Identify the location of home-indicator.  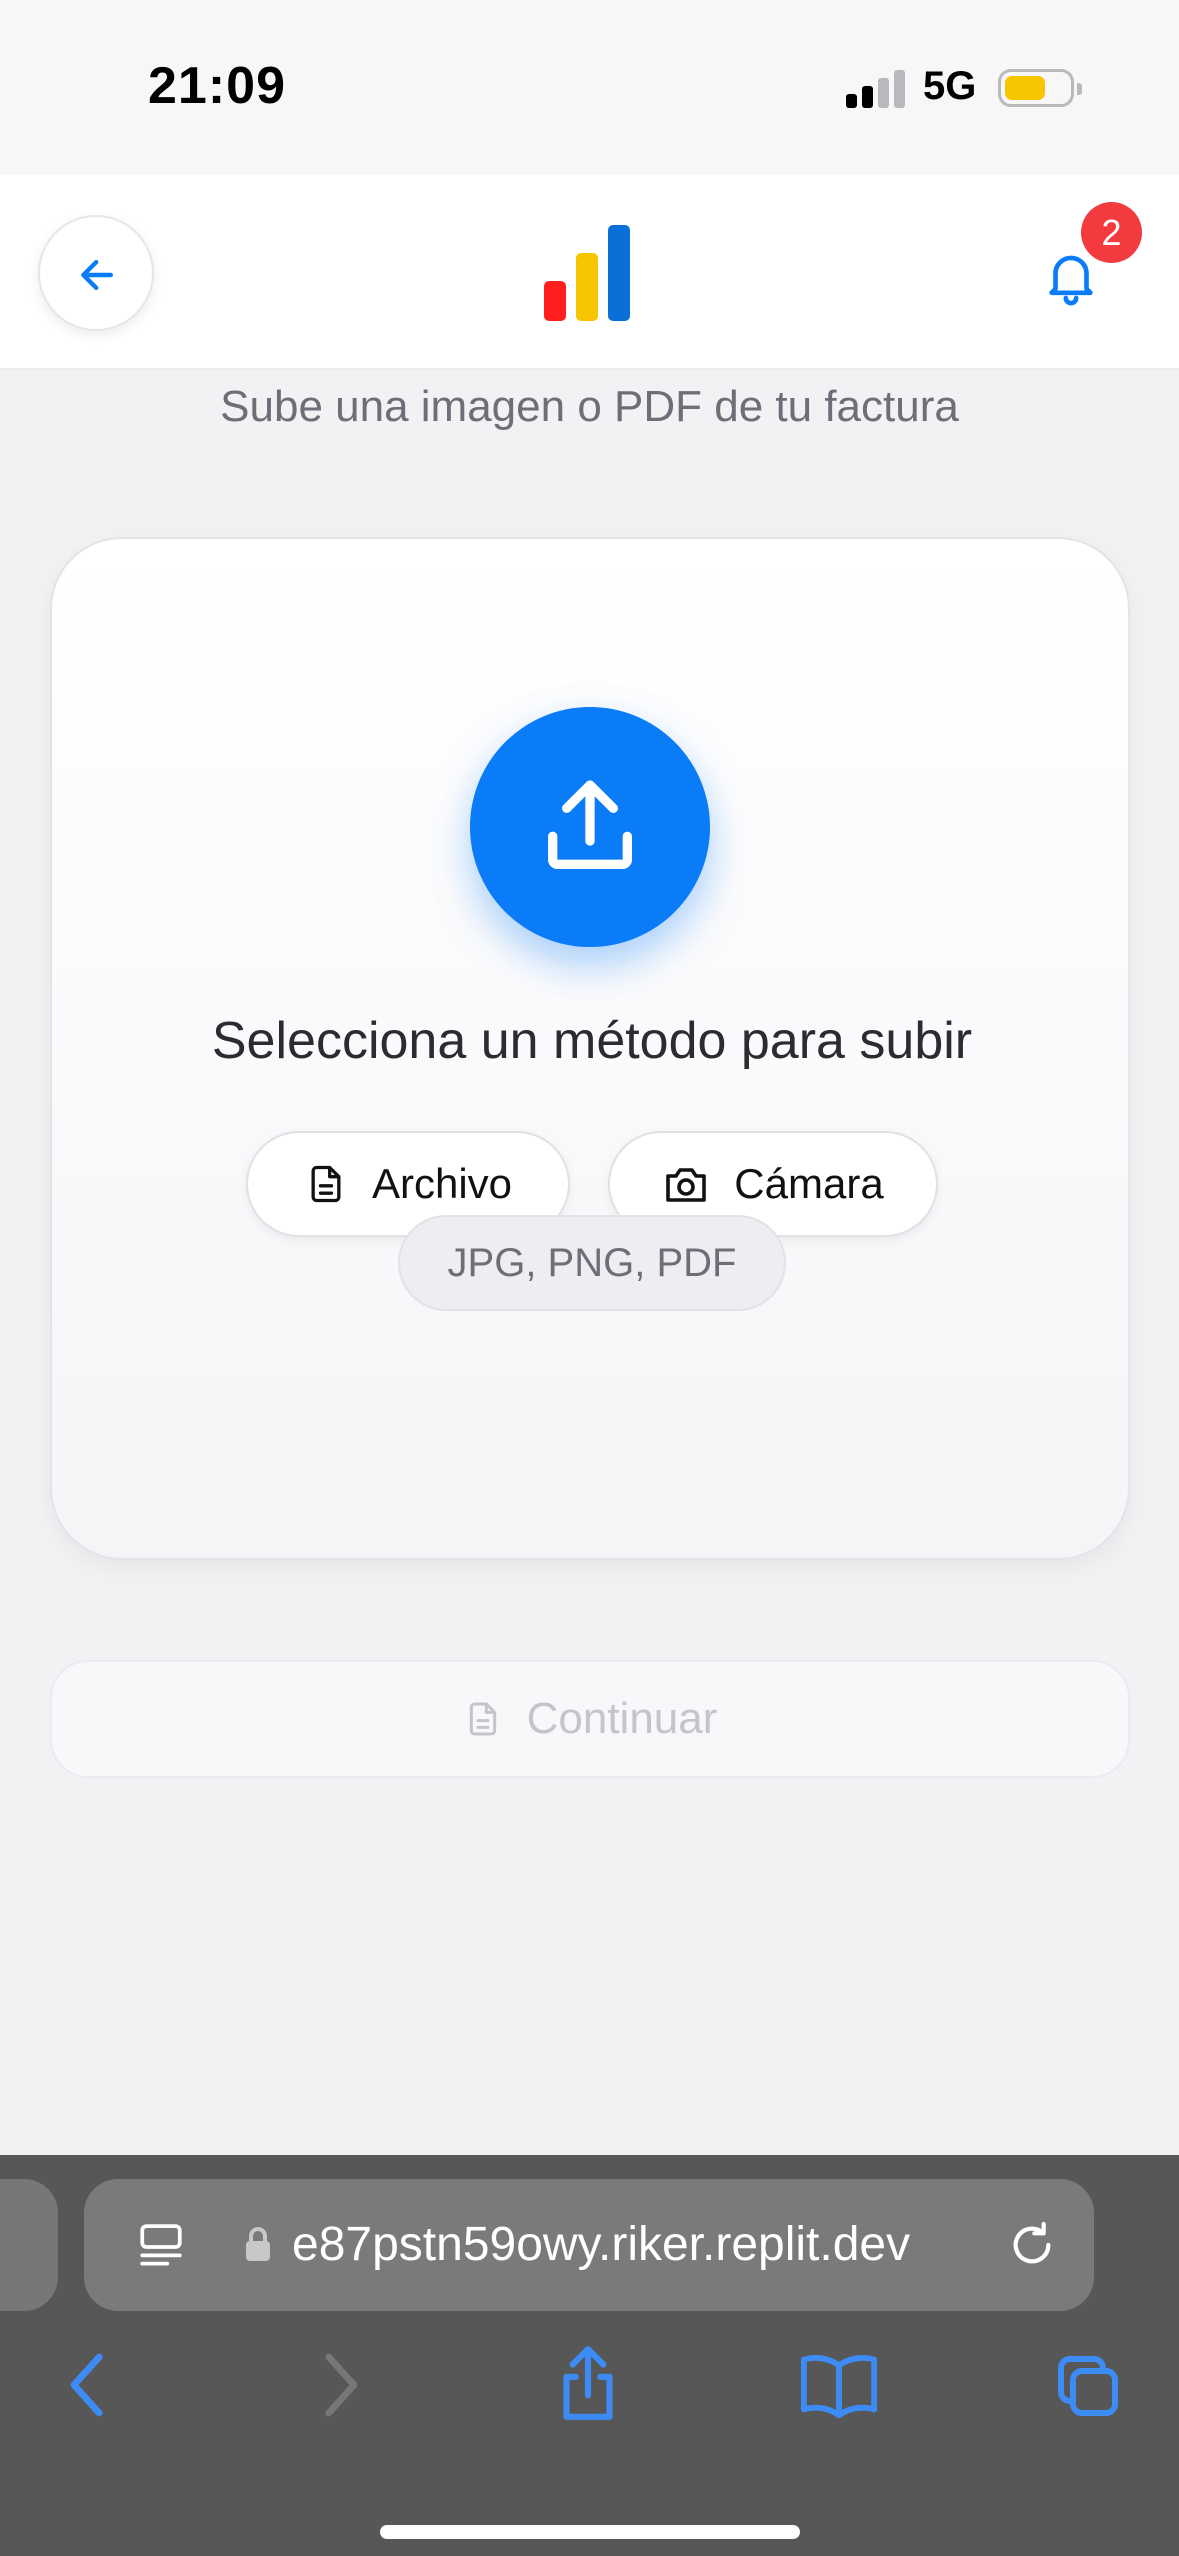
(590, 2532).